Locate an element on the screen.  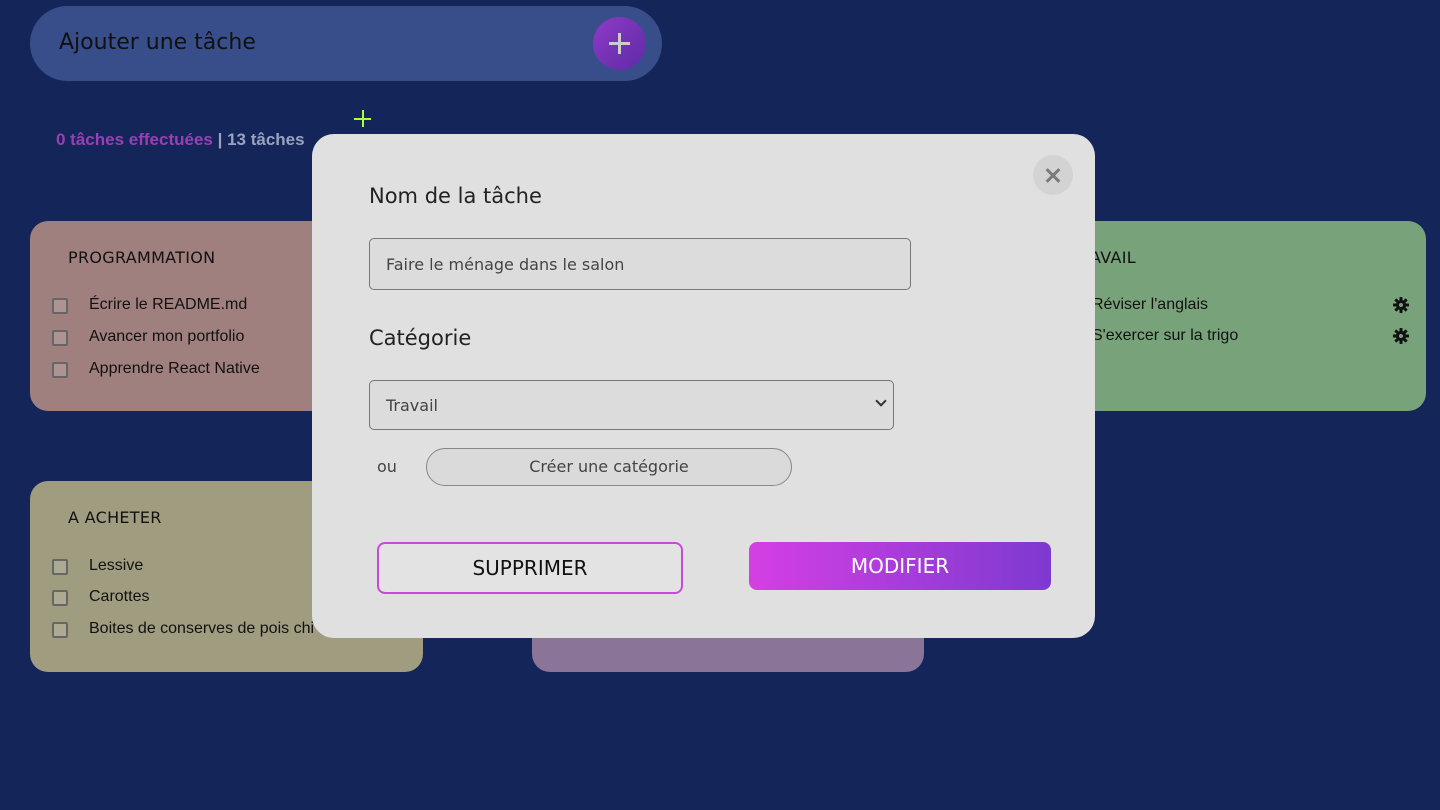
close-button is located at coordinates (1053, 175).